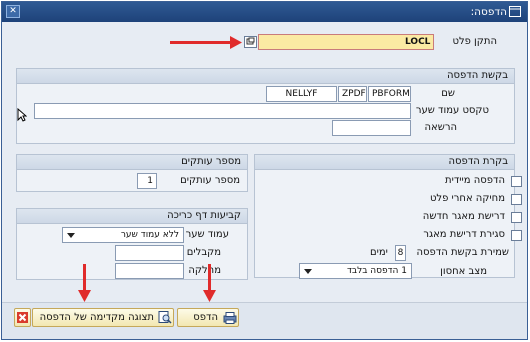 Image resolution: width=530 pixels, height=342 pixels. I want to click on print-preview-label: תצוגה מקדימה של הדפסה, so click(96, 317).